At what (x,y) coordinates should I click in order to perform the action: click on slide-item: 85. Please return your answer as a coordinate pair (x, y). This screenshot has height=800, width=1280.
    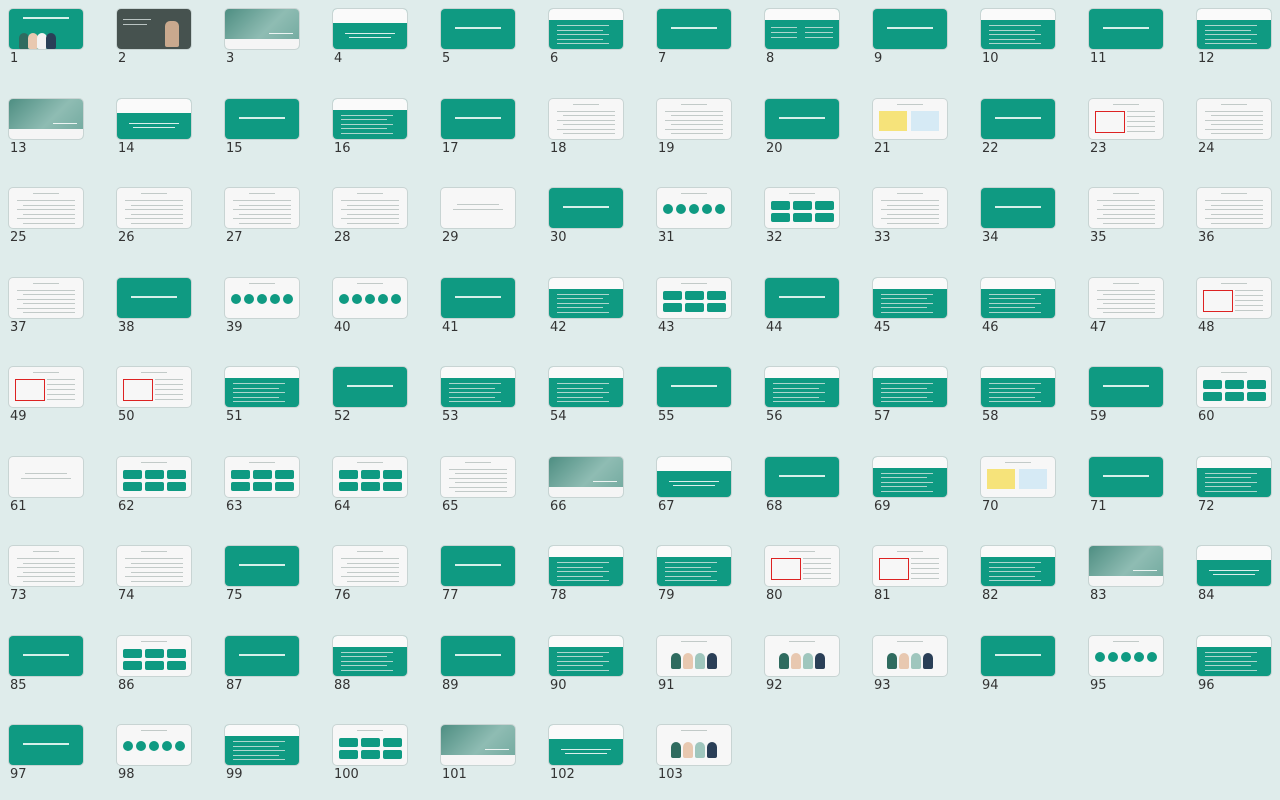
    Looking at the image, I should click on (55, 669).